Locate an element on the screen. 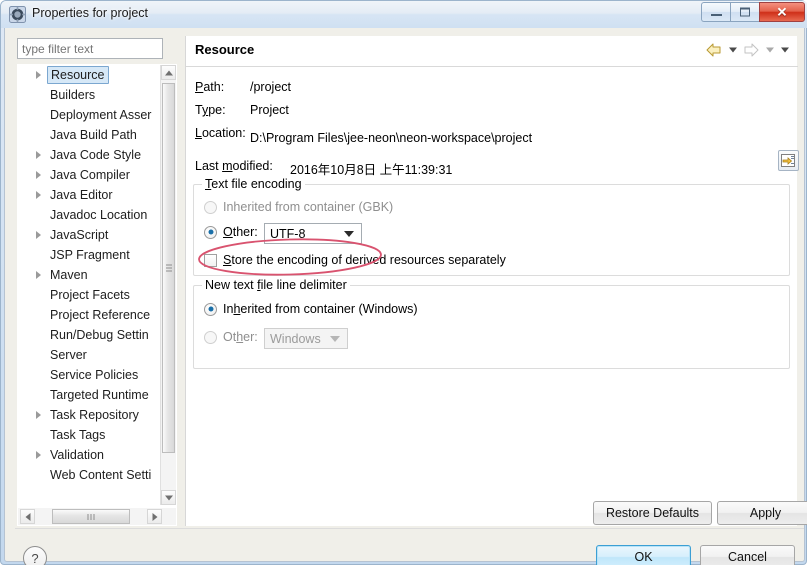 The width and height of the screenshot is (807, 565). close-button: ✕ is located at coordinates (782, 12).